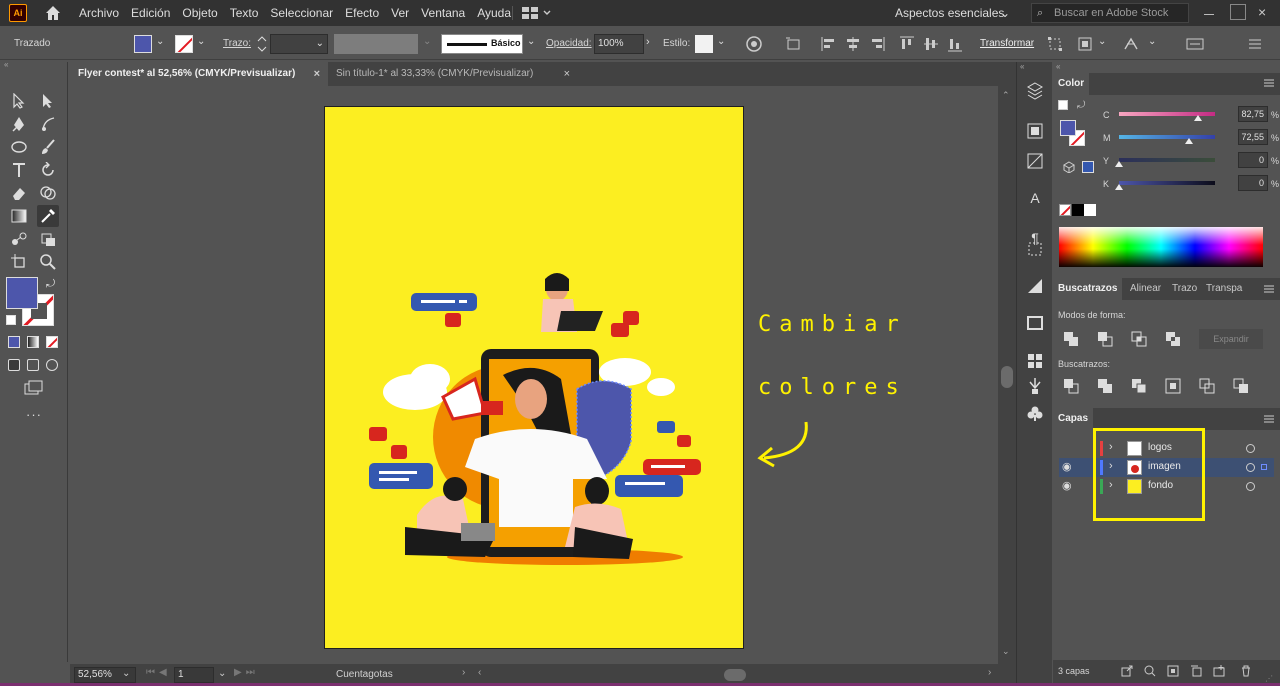 The image size is (1280, 686). Describe the element at coordinates (1035, 323) in the screenshot. I see `stroke-panel-icon` at that location.